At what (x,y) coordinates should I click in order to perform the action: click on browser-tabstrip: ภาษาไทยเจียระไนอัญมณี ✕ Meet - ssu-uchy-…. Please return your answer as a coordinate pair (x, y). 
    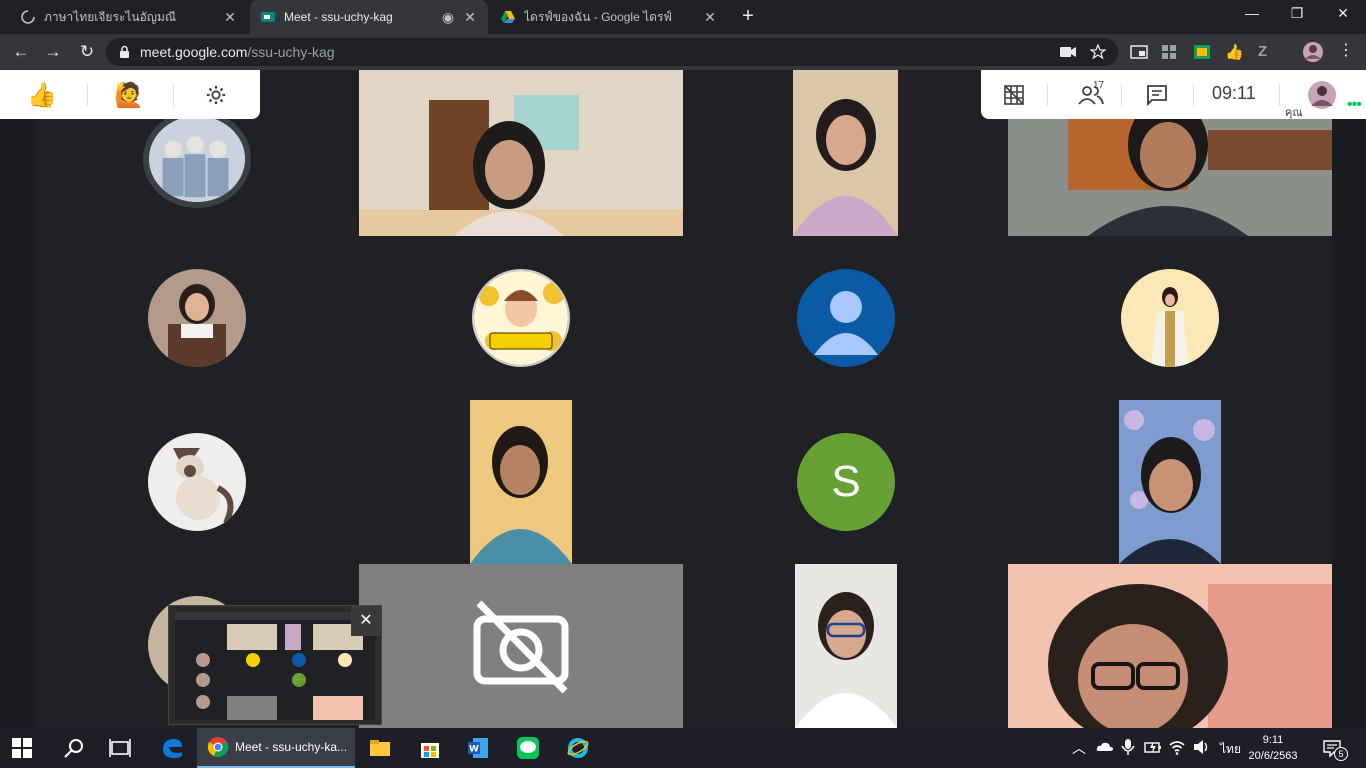
    Looking at the image, I should click on (683, 17).